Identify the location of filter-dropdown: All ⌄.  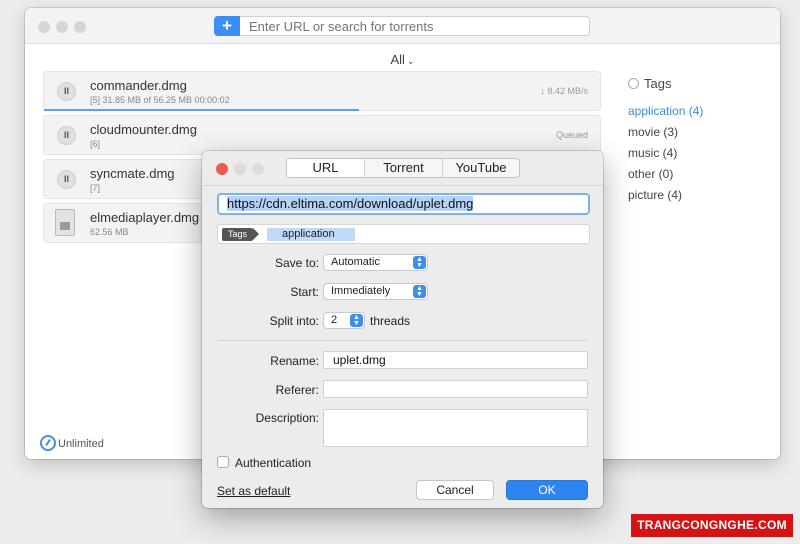
(402, 59).